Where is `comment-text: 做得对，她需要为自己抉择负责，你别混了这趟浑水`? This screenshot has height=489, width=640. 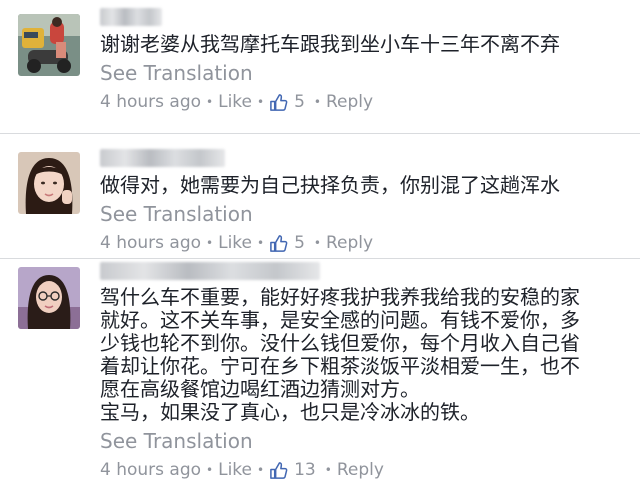 comment-text: 做得对，她需要为自己抉择负责，你别混了这趟浑水 is located at coordinates (330, 185).